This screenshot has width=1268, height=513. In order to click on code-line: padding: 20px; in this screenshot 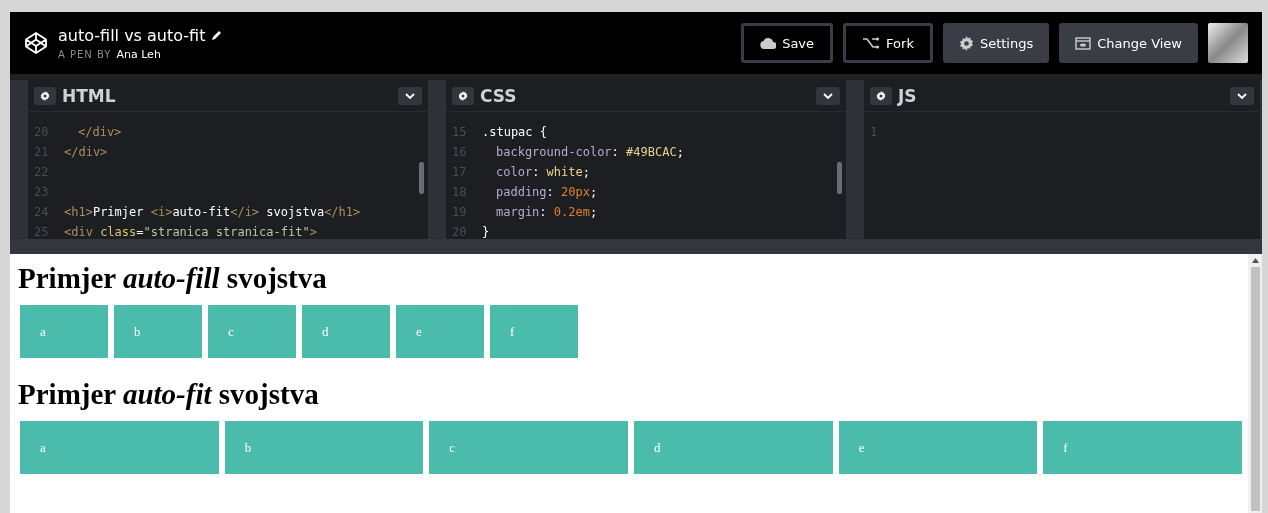, I will do `click(546, 192)`.